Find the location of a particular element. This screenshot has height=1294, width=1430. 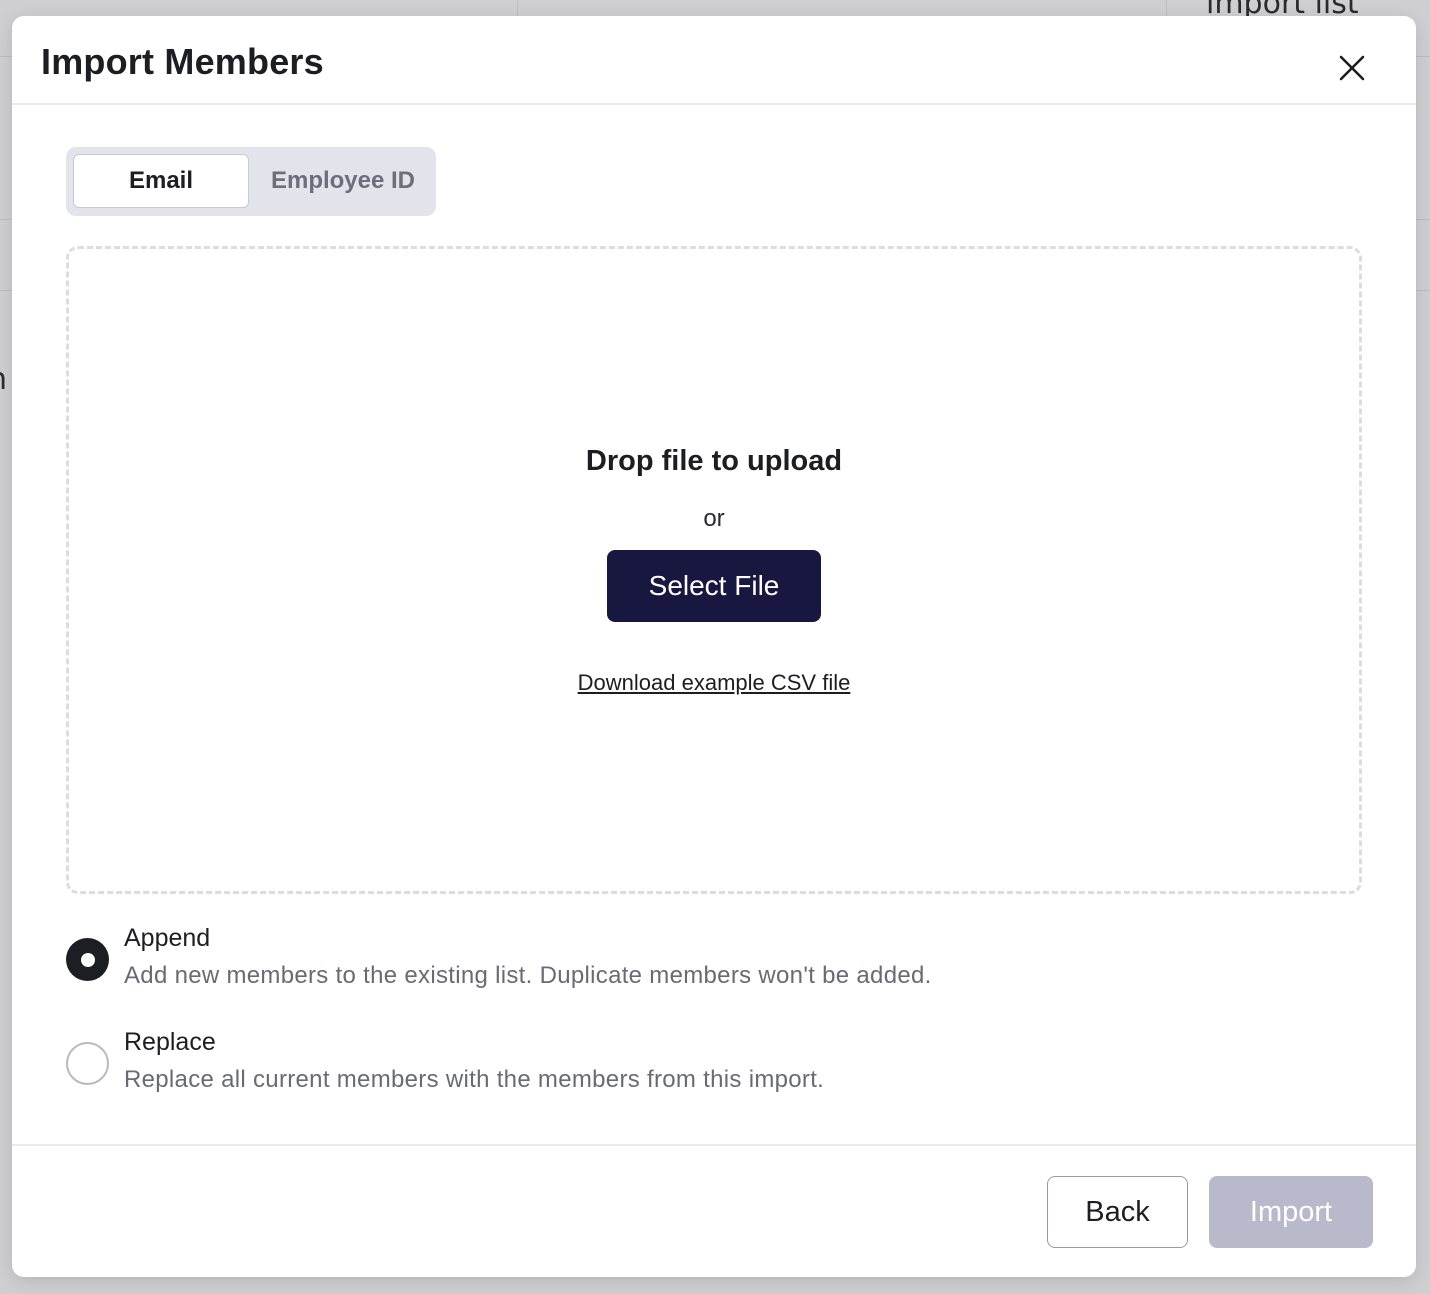

dialog-footer: Back Import is located at coordinates (714, 1211).